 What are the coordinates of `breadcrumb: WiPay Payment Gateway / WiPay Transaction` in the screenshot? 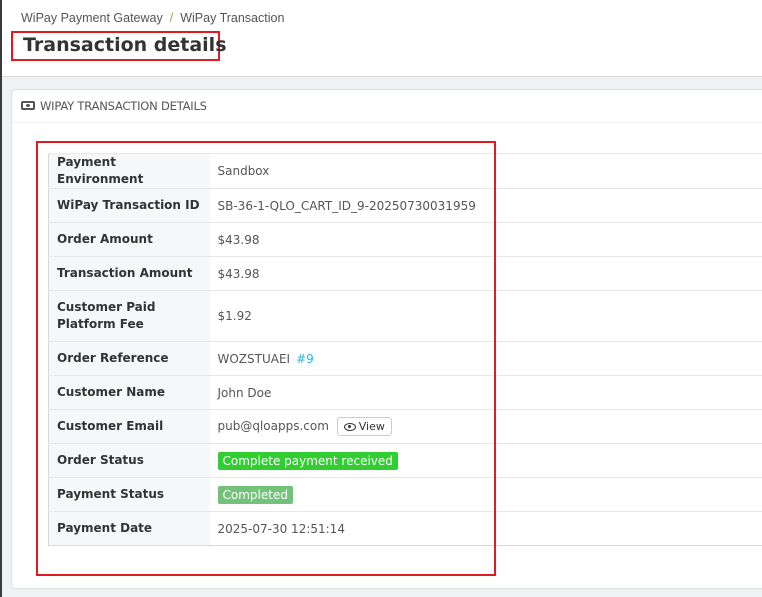 It's located at (152, 18).